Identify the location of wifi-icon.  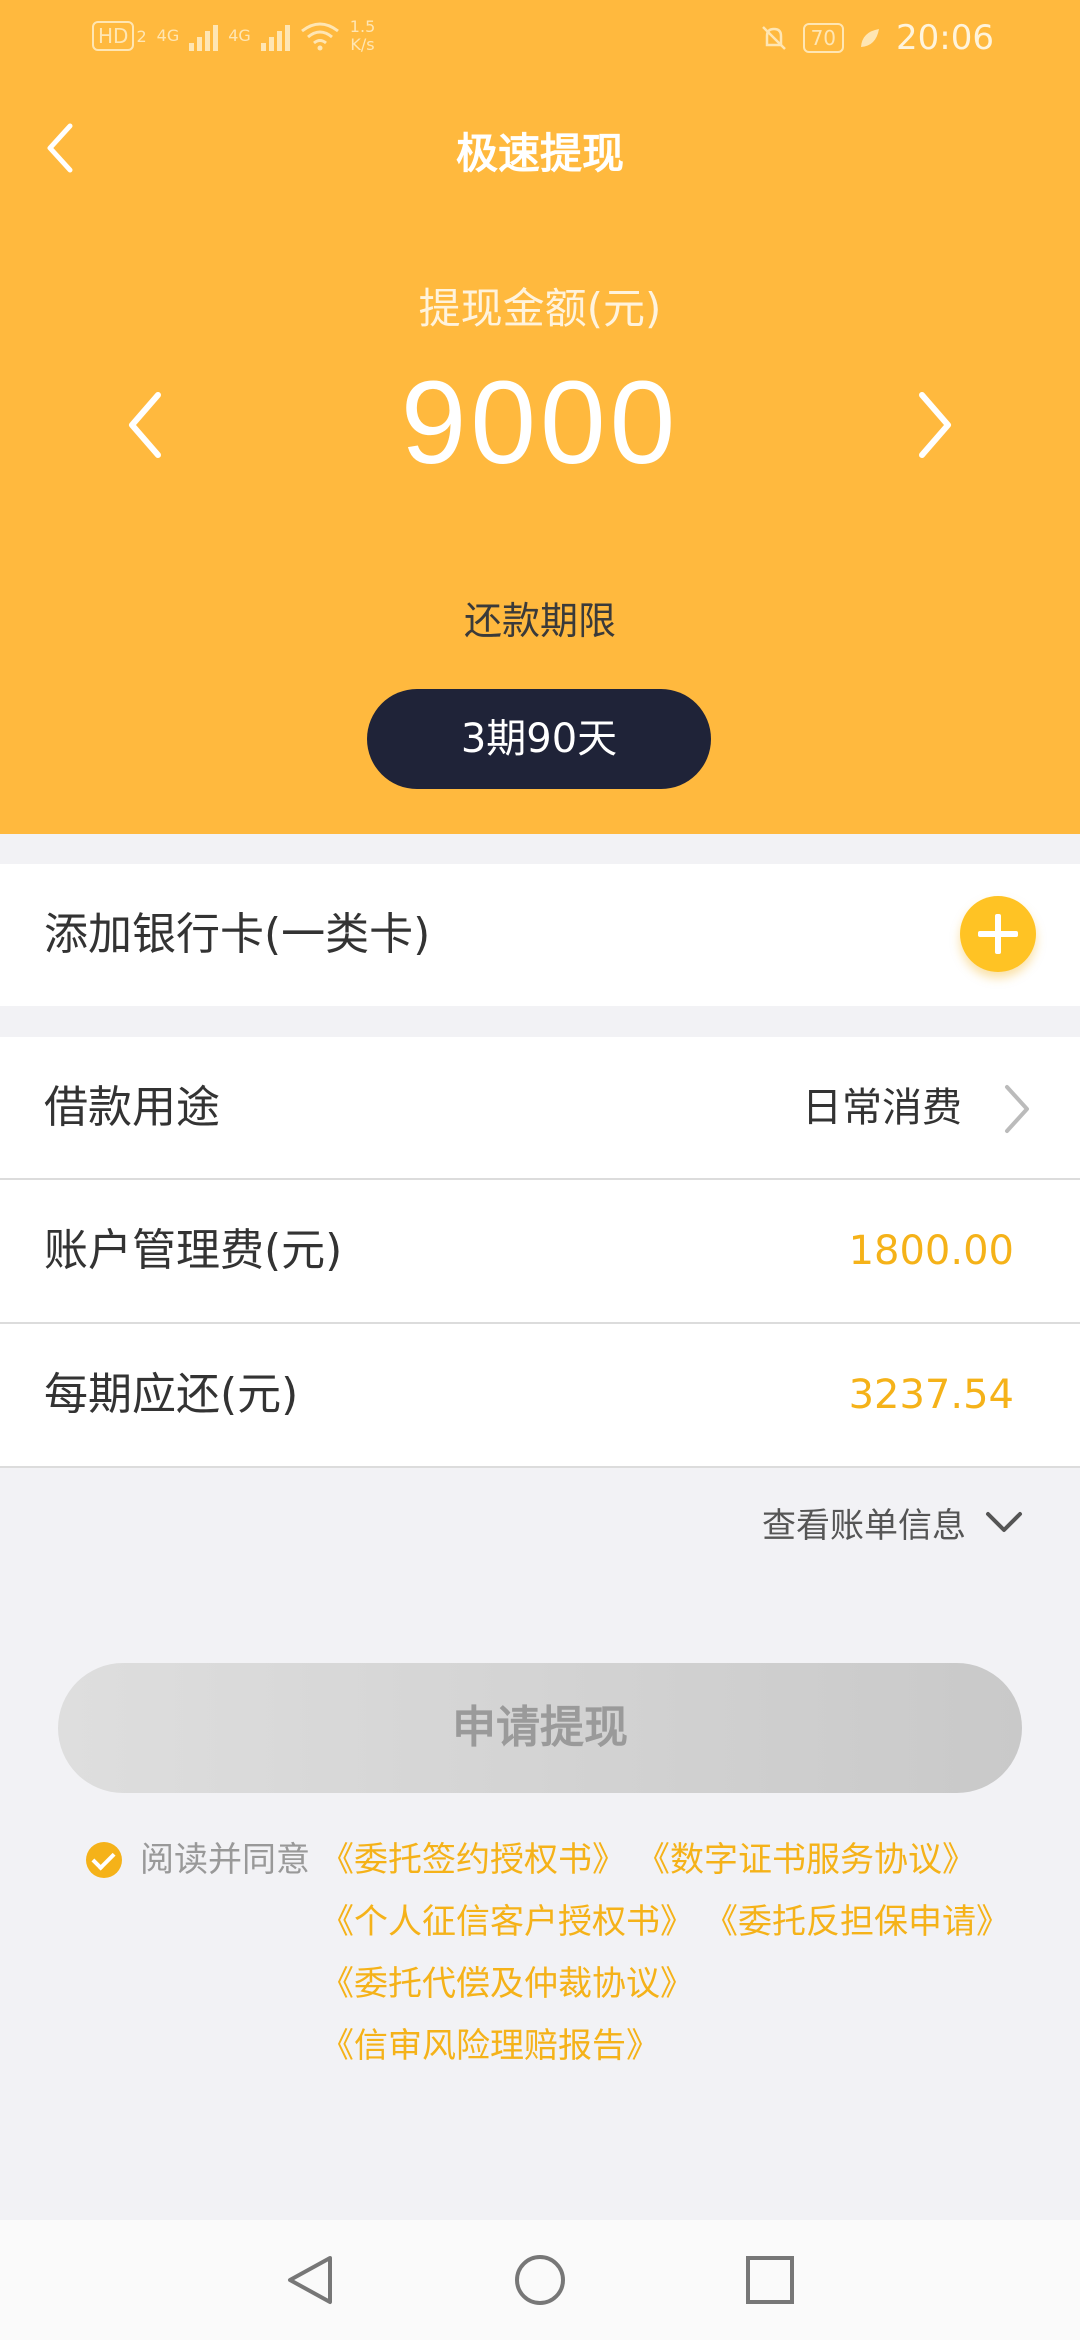
(319, 36).